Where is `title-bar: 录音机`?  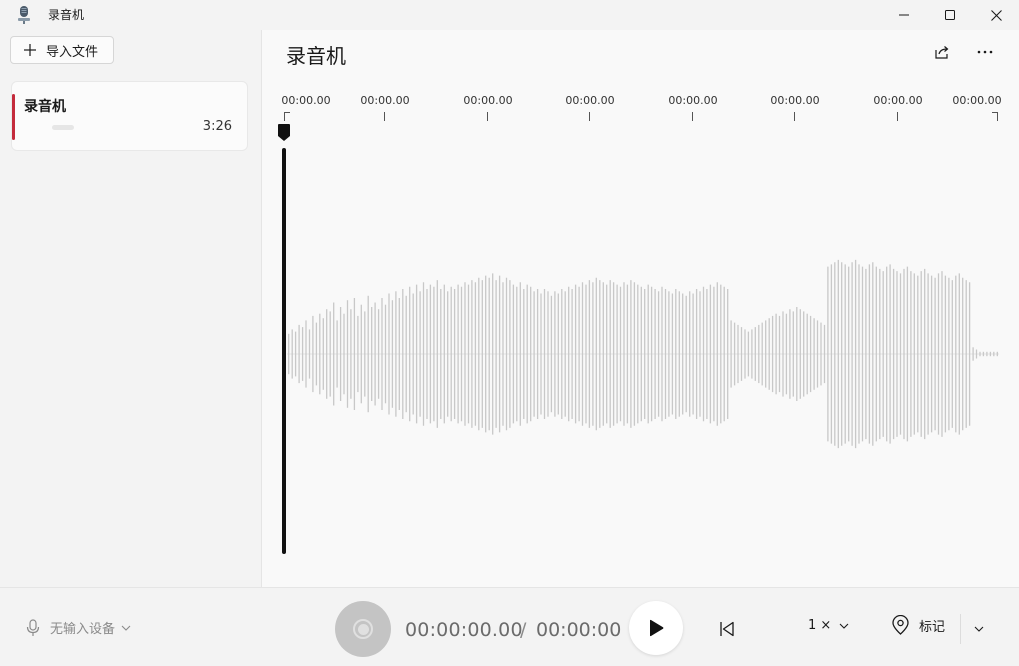 title-bar: 录音机 is located at coordinates (509, 15).